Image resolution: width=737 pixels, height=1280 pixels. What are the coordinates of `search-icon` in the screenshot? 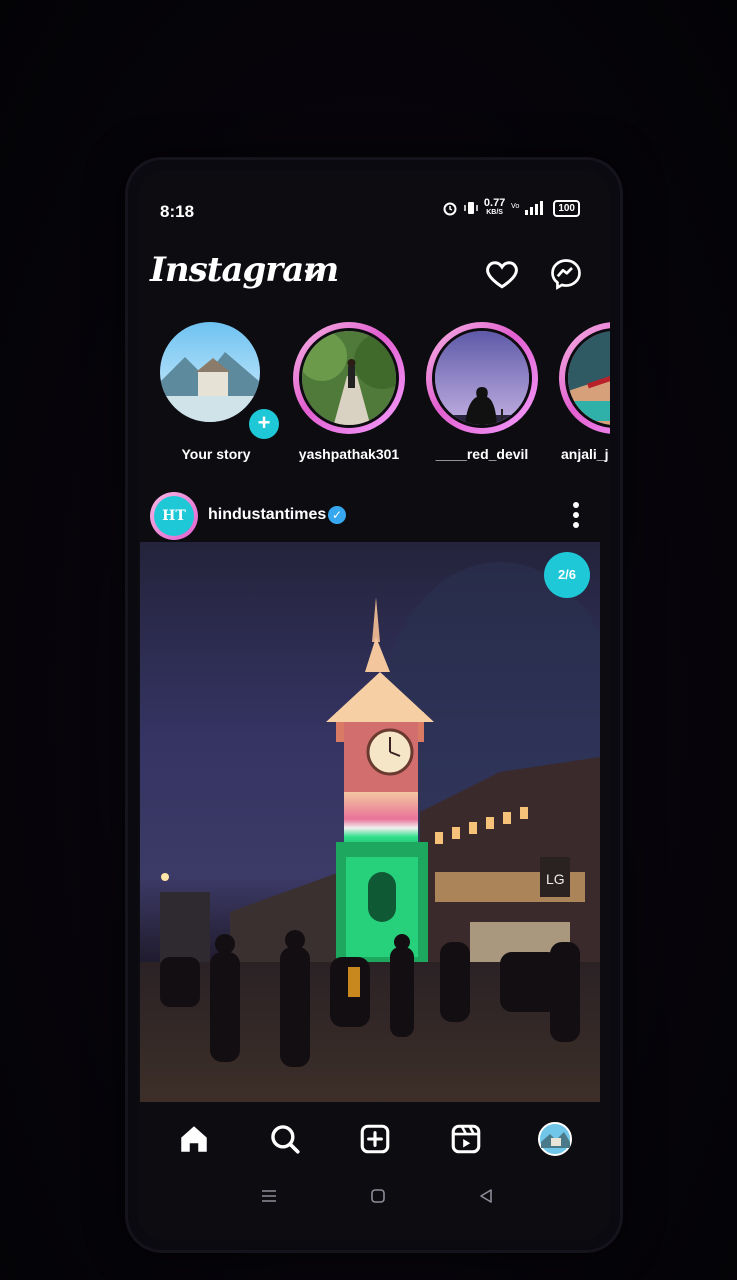 It's located at (285, 1139).